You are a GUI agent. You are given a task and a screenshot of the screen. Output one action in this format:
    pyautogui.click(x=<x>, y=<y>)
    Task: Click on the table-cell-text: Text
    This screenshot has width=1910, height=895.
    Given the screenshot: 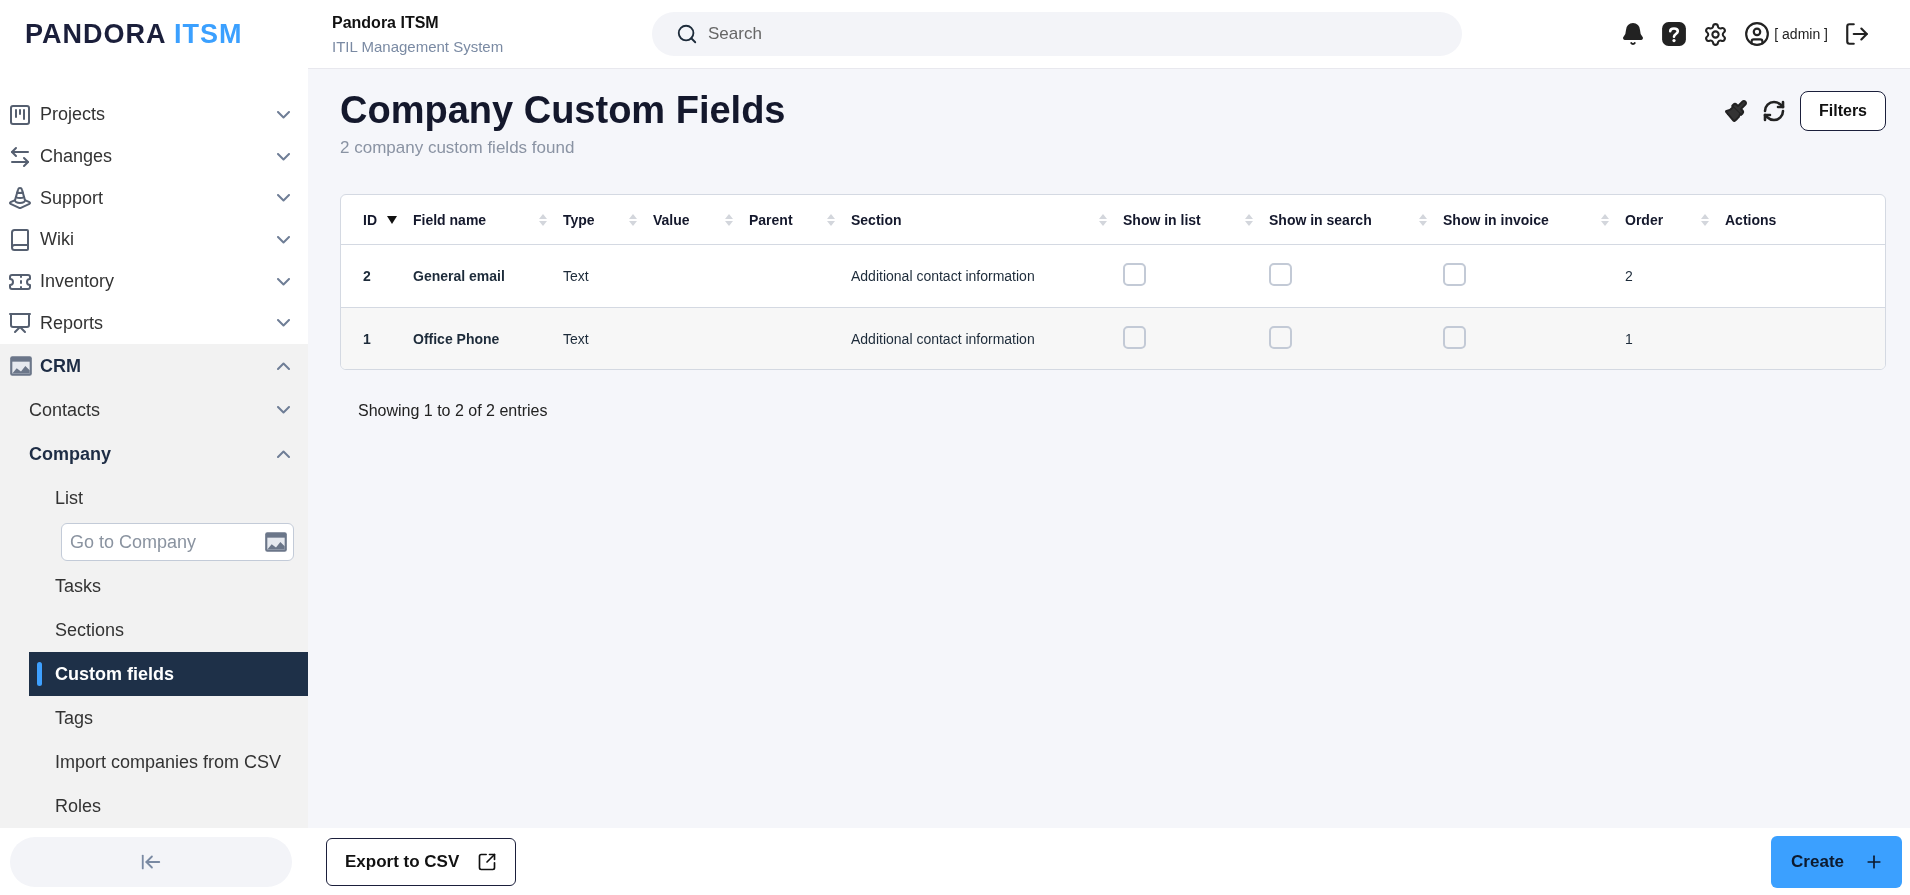 What is the action you would take?
    pyautogui.click(x=576, y=276)
    